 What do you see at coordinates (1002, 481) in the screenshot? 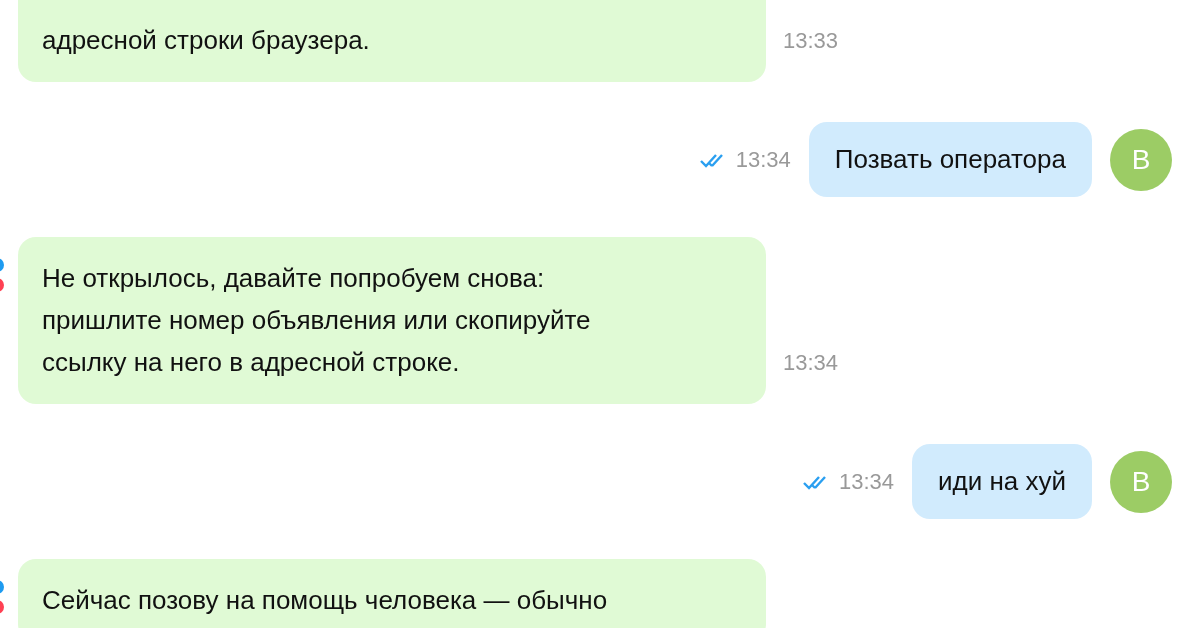
I see `message-text: иди на хуй` at bounding box center [1002, 481].